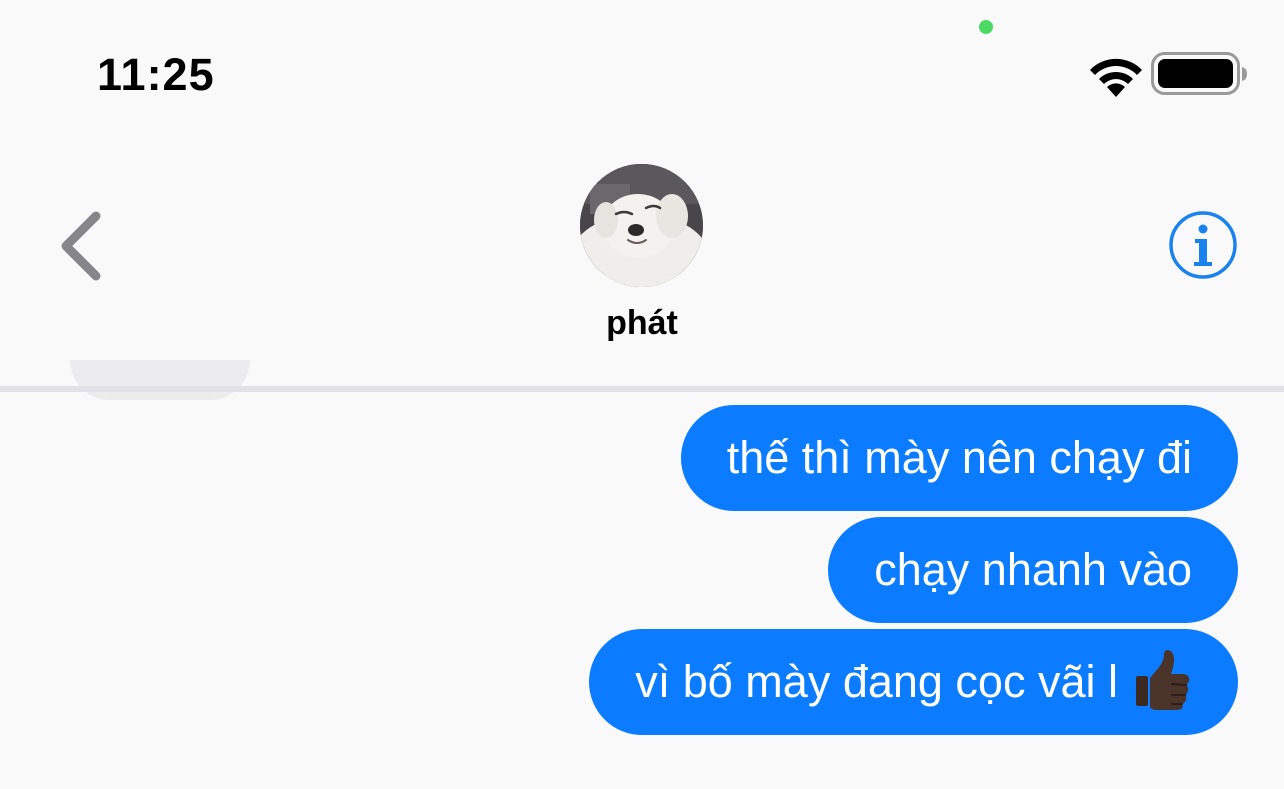  I want to click on back-button, so click(80, 246).